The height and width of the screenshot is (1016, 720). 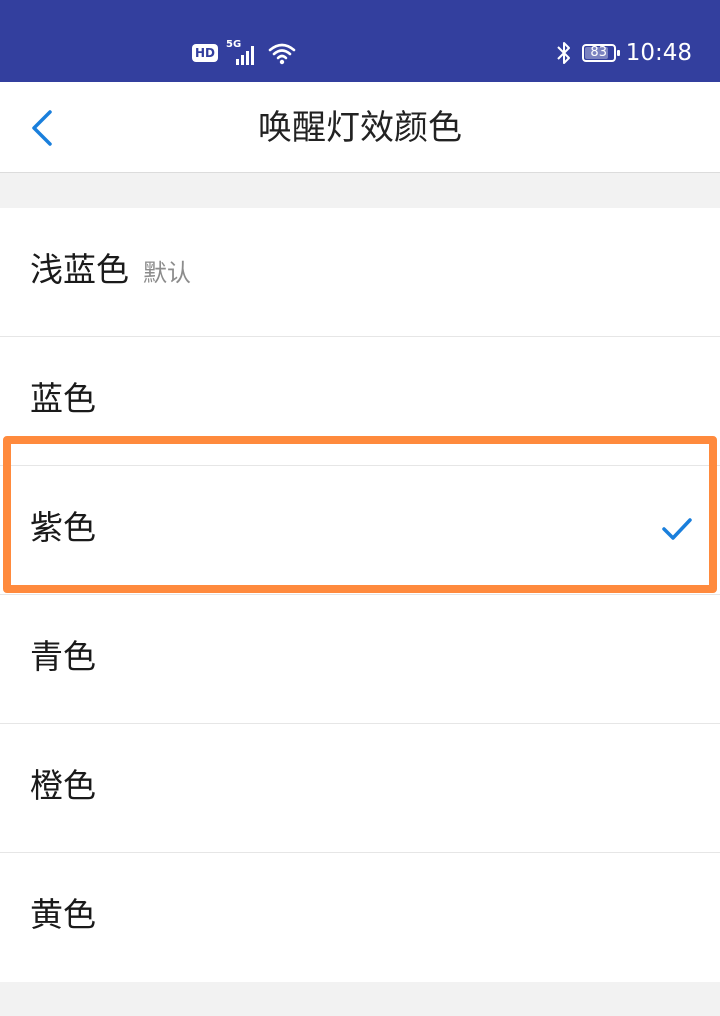 I want to click on signal-icon: 5G, so click(x=243, y=52).